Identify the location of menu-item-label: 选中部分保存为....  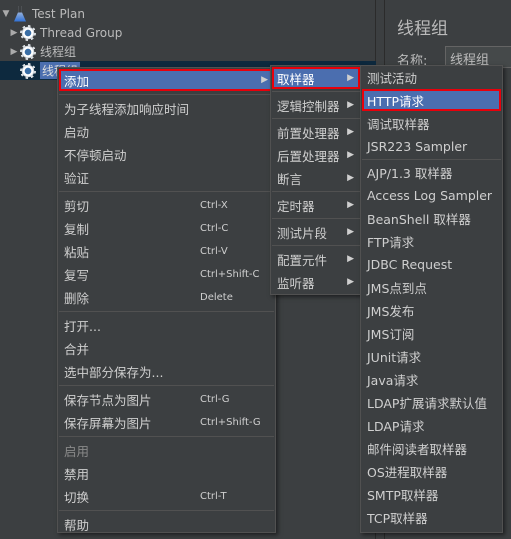
(114, 372).